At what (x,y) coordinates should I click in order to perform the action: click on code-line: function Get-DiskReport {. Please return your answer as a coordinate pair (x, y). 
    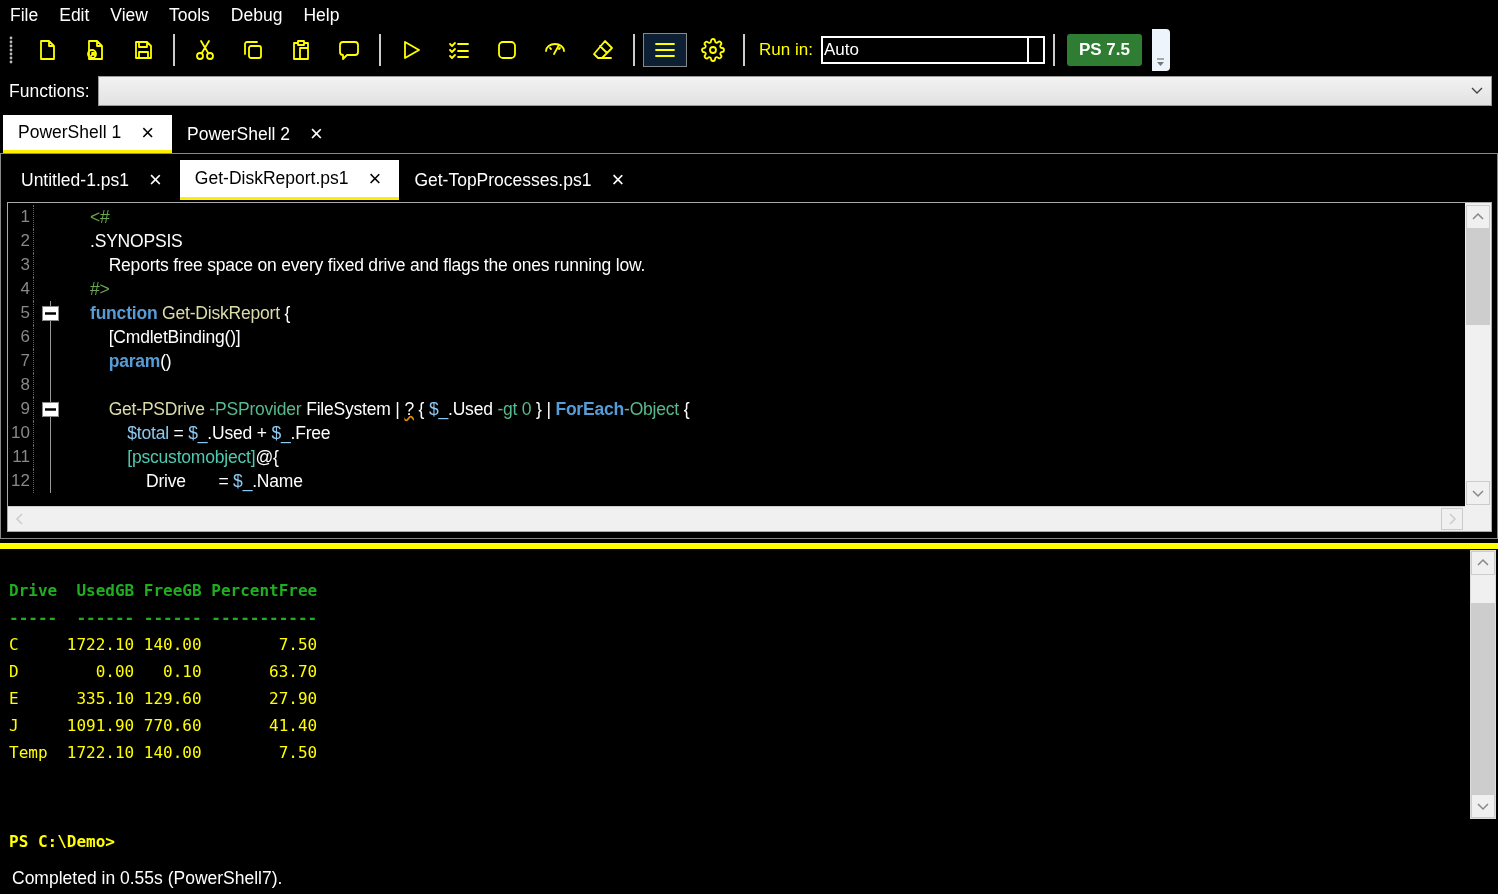
    Looking at the image, I should click on (190, 313).